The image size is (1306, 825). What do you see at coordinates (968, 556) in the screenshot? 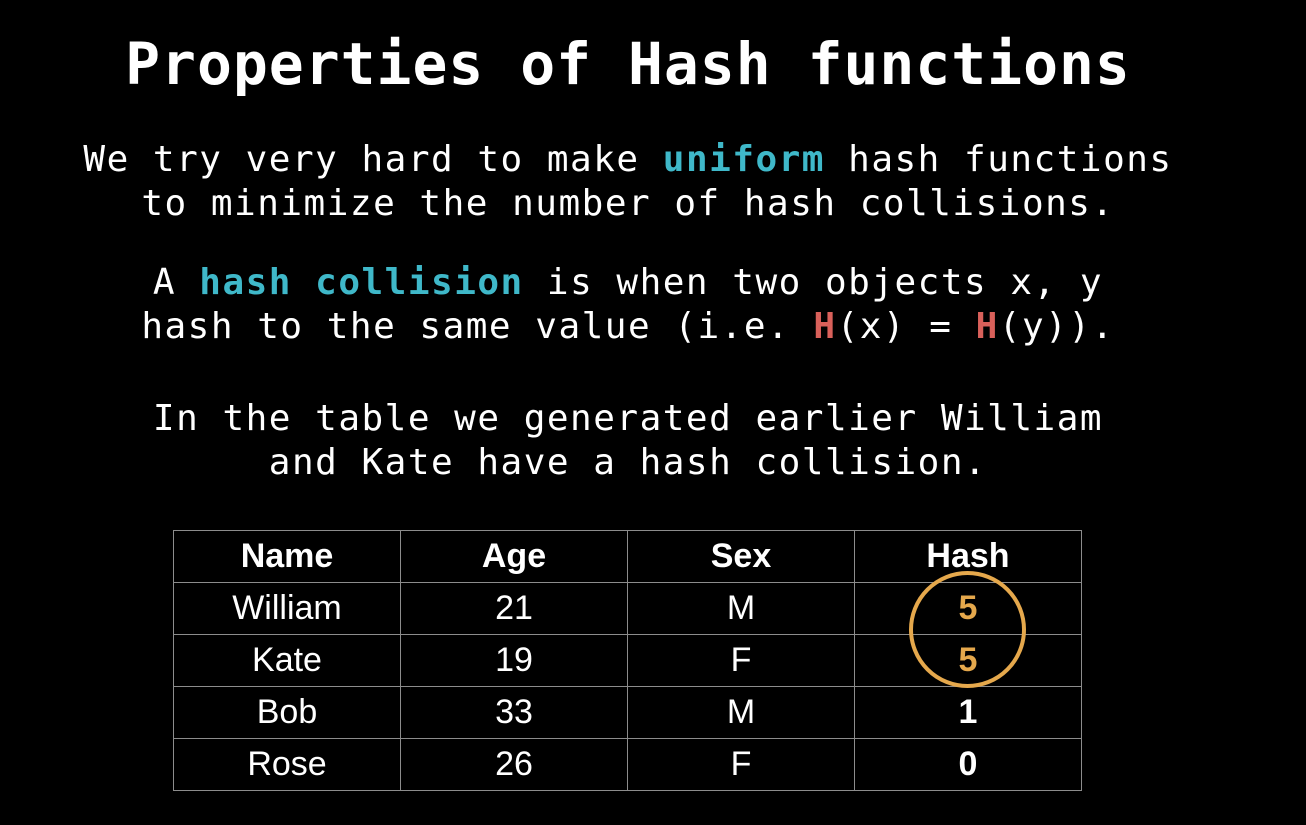
I see `header-hash: Hash` at bounding box center [968, 556].